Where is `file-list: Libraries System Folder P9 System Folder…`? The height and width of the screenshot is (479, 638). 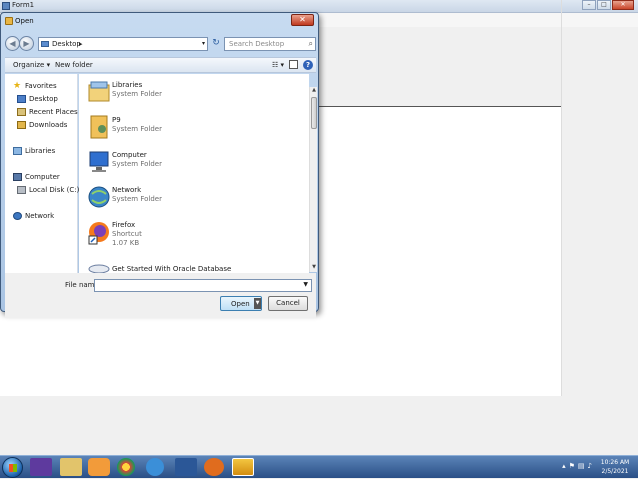 file-list: Libraries System Folder P9 System Folder… is located at coordinates (194, 173).